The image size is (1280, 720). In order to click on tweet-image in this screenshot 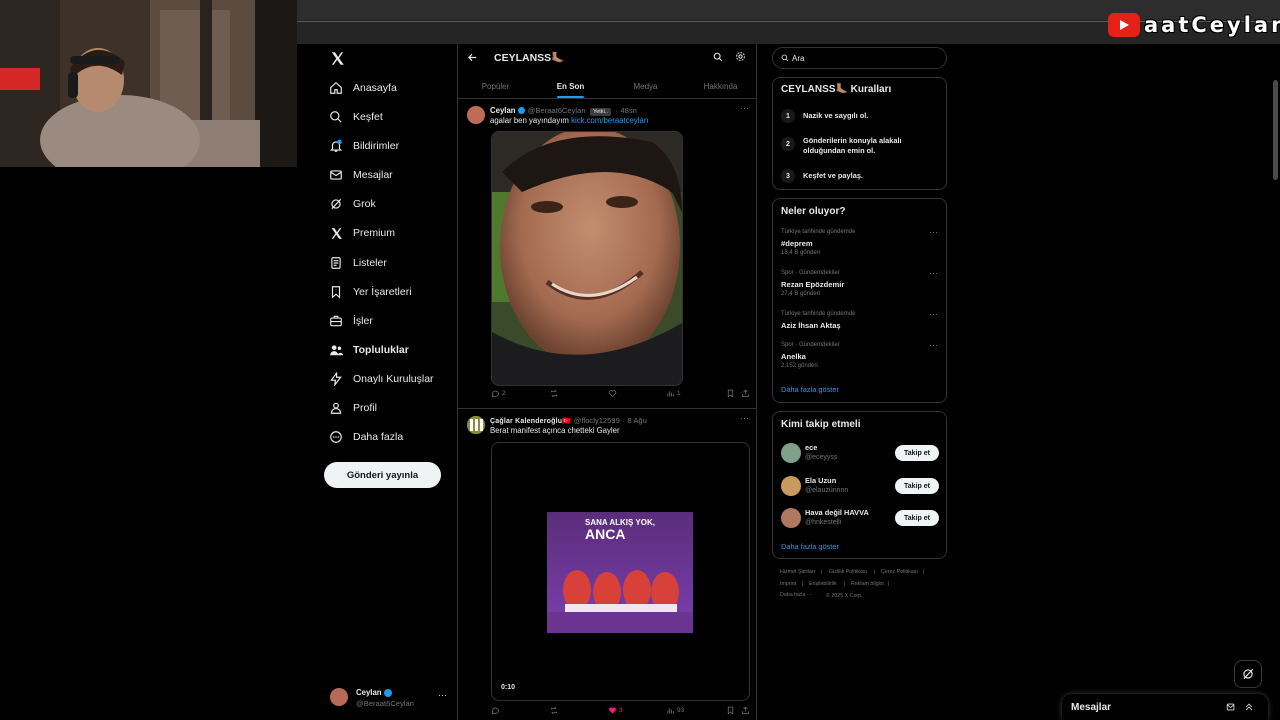, I will do `click(587, 258)`.